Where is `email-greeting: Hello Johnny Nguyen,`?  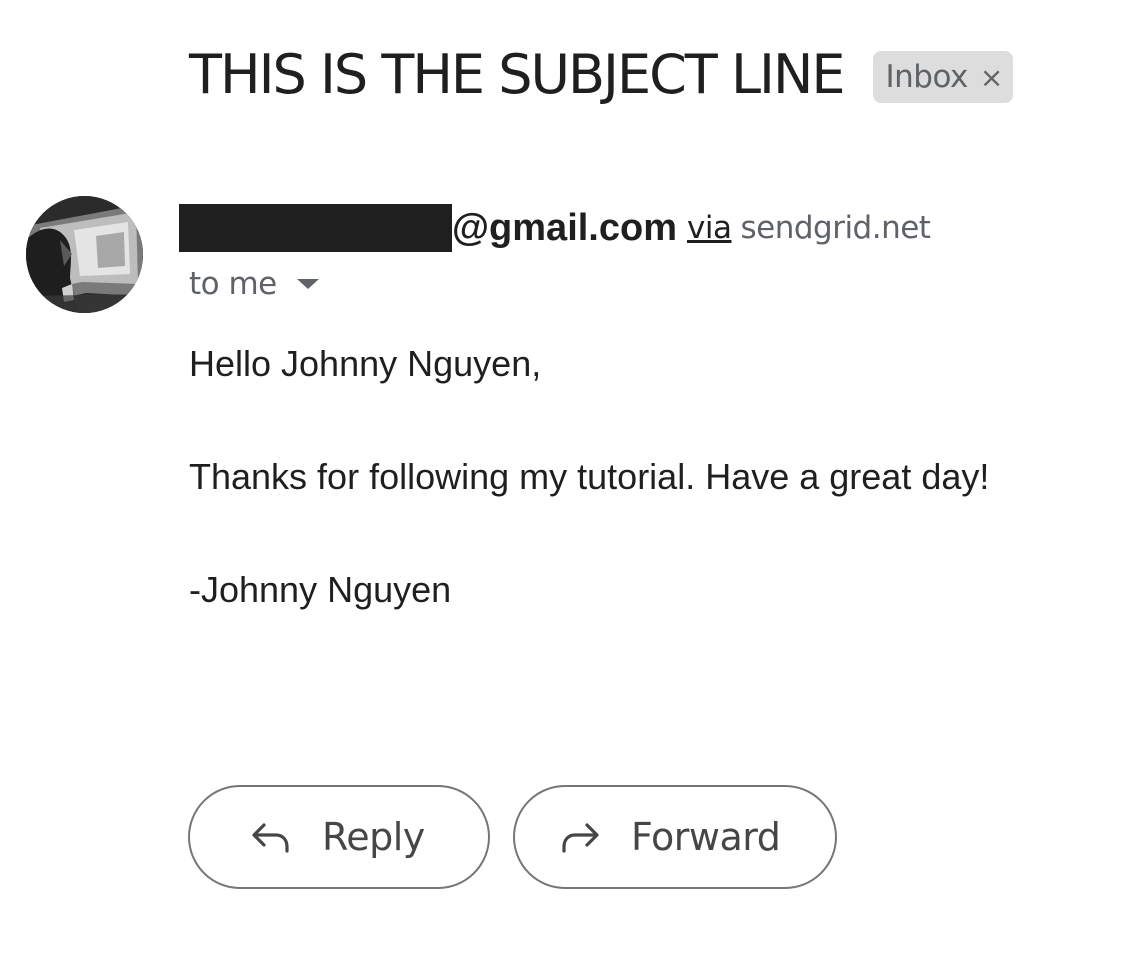 email-greeting: Hello Johnny Nguyen, is located at coordinates (365, 363).